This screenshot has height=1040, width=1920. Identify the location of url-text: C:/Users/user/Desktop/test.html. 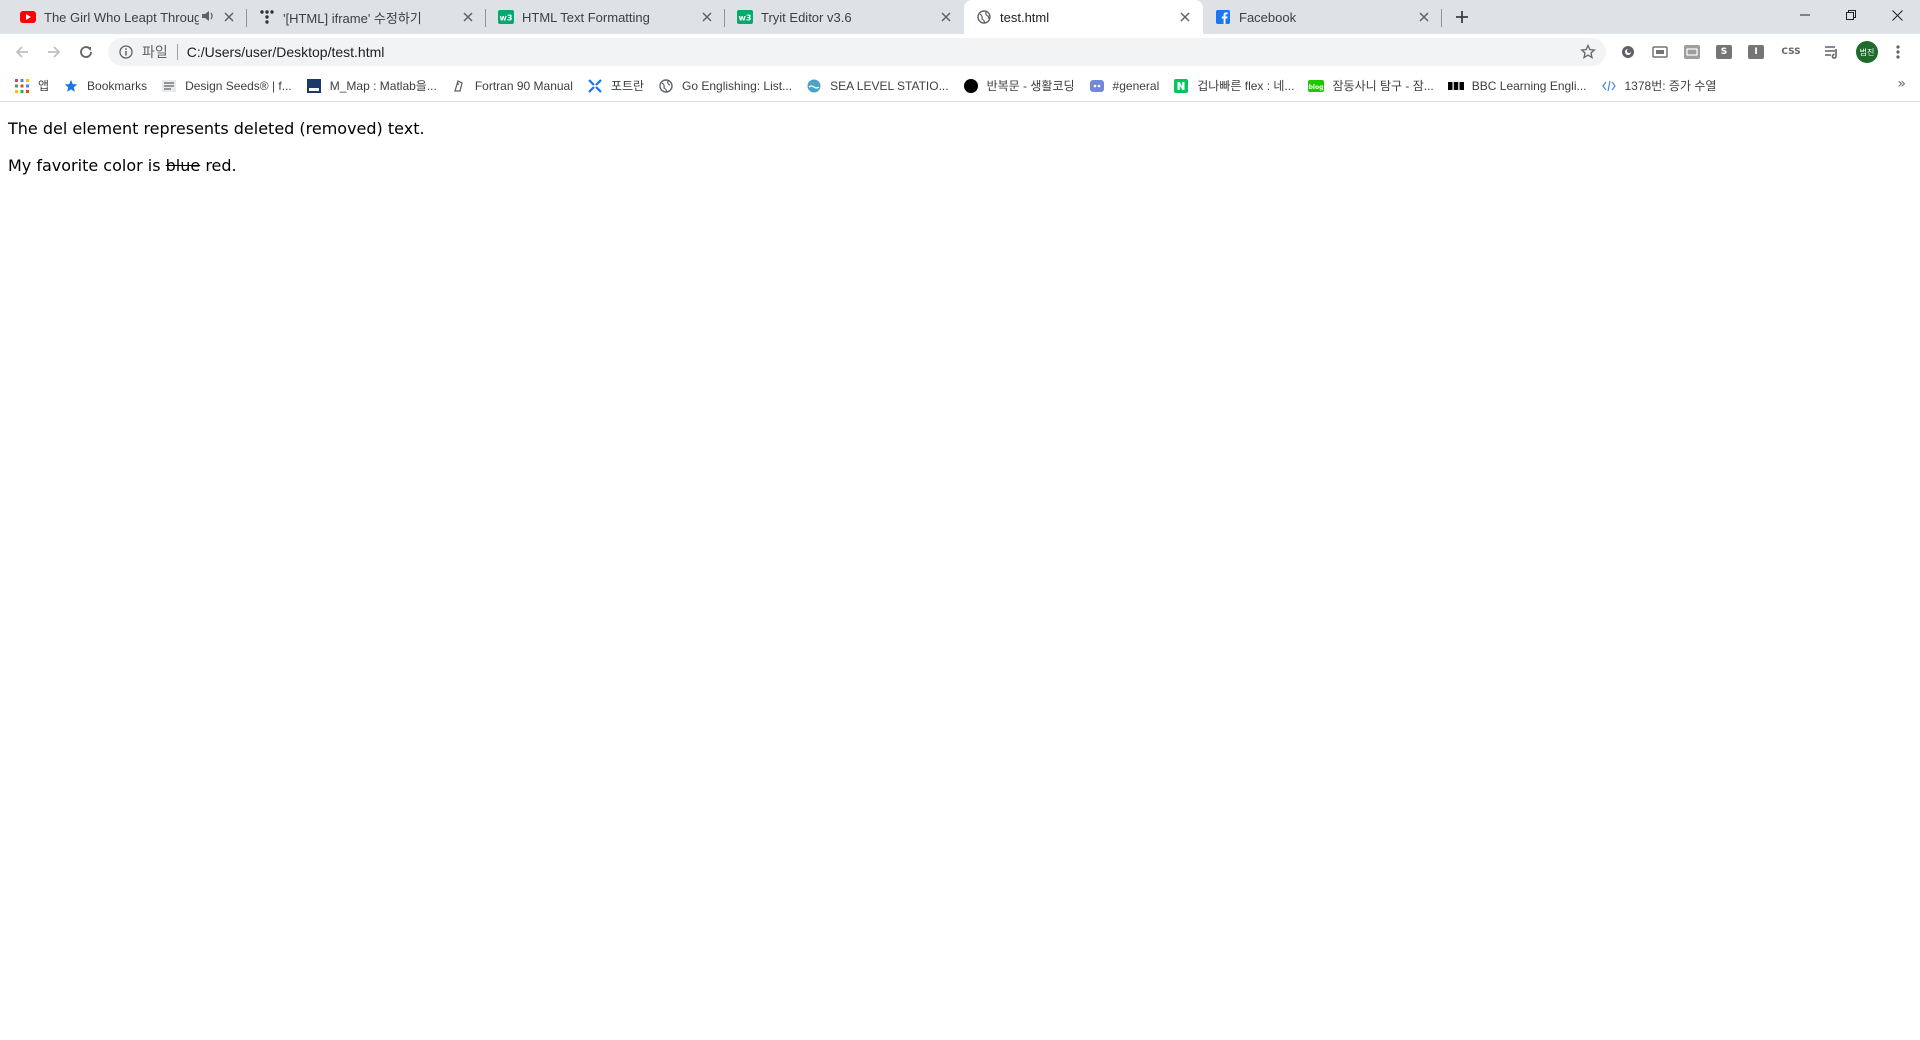
(882, 52).